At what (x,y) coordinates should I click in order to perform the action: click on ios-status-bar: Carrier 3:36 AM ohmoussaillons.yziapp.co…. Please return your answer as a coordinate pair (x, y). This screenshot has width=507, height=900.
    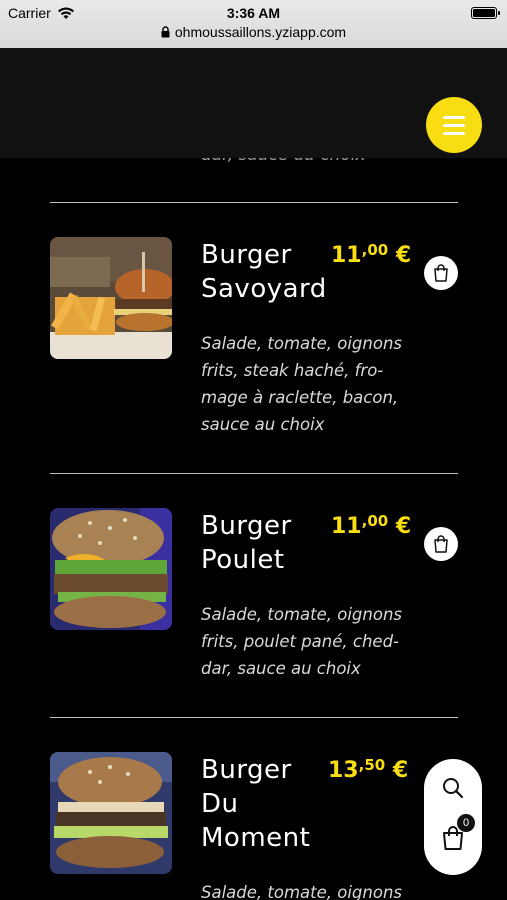
    Looking at the image, I should click on (253, 24).